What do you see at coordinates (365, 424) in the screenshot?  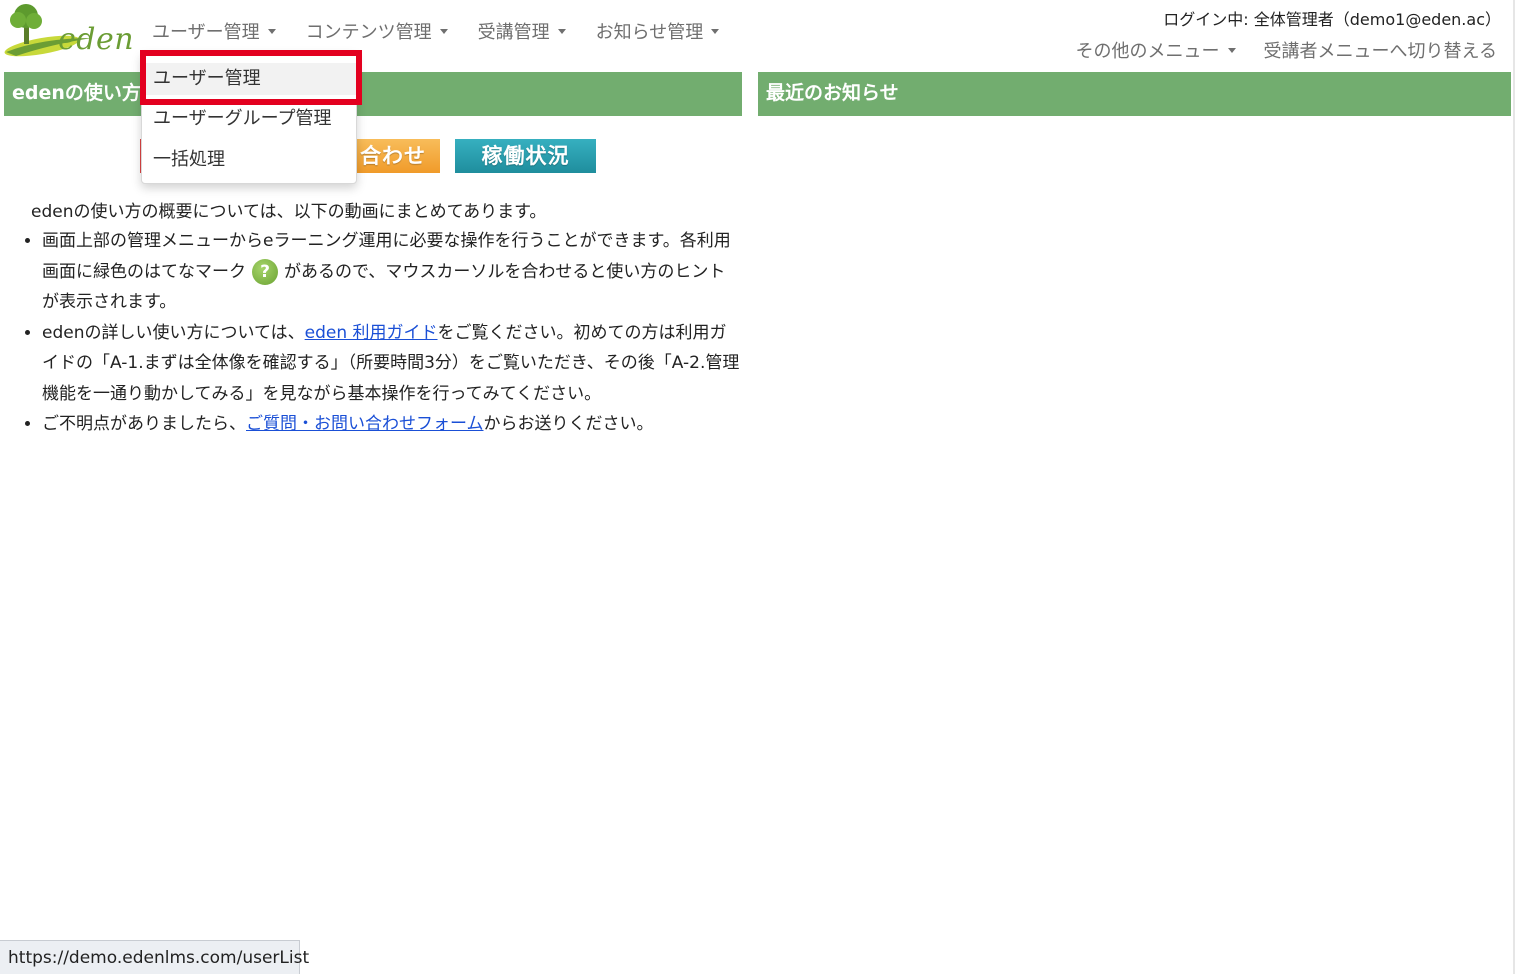 I see `inquiry-form-link: ご質問・お問い合わせフォーム` at bounding box center [365, 424].